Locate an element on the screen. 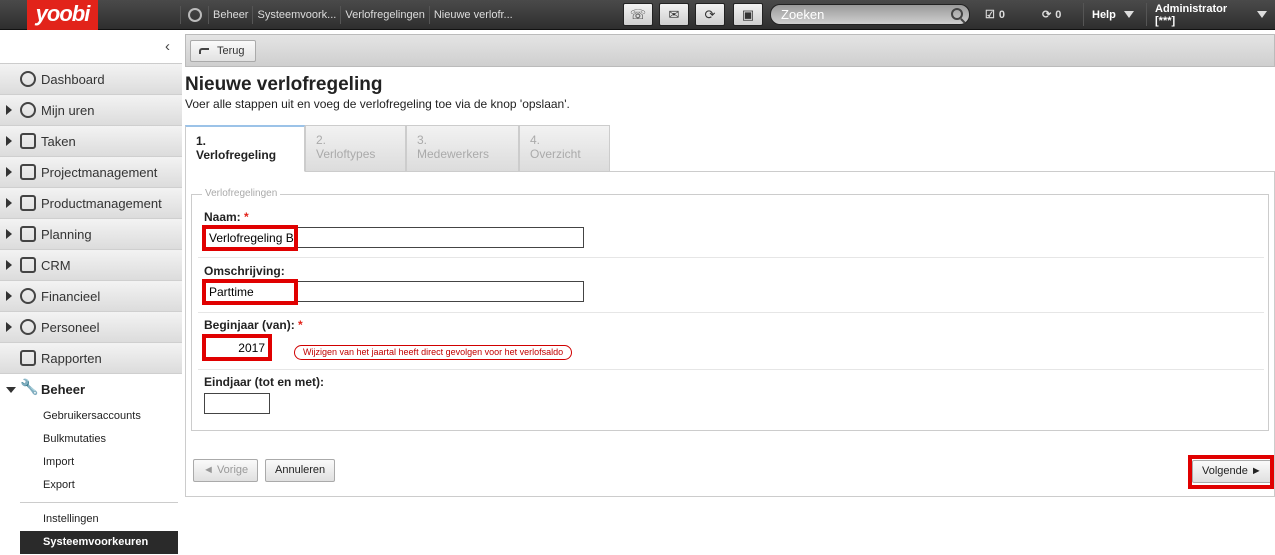  user-menu: Administrator [***] is located at coordinates (1210, 15).